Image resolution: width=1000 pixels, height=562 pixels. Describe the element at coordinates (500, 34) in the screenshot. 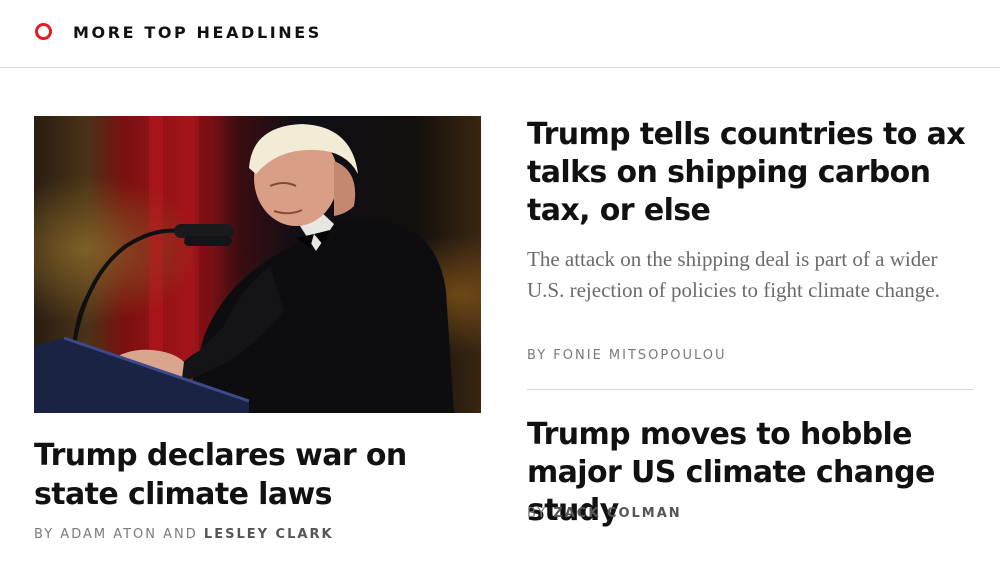

I see `section-header: MORE TOP HEADLINES` at that location.